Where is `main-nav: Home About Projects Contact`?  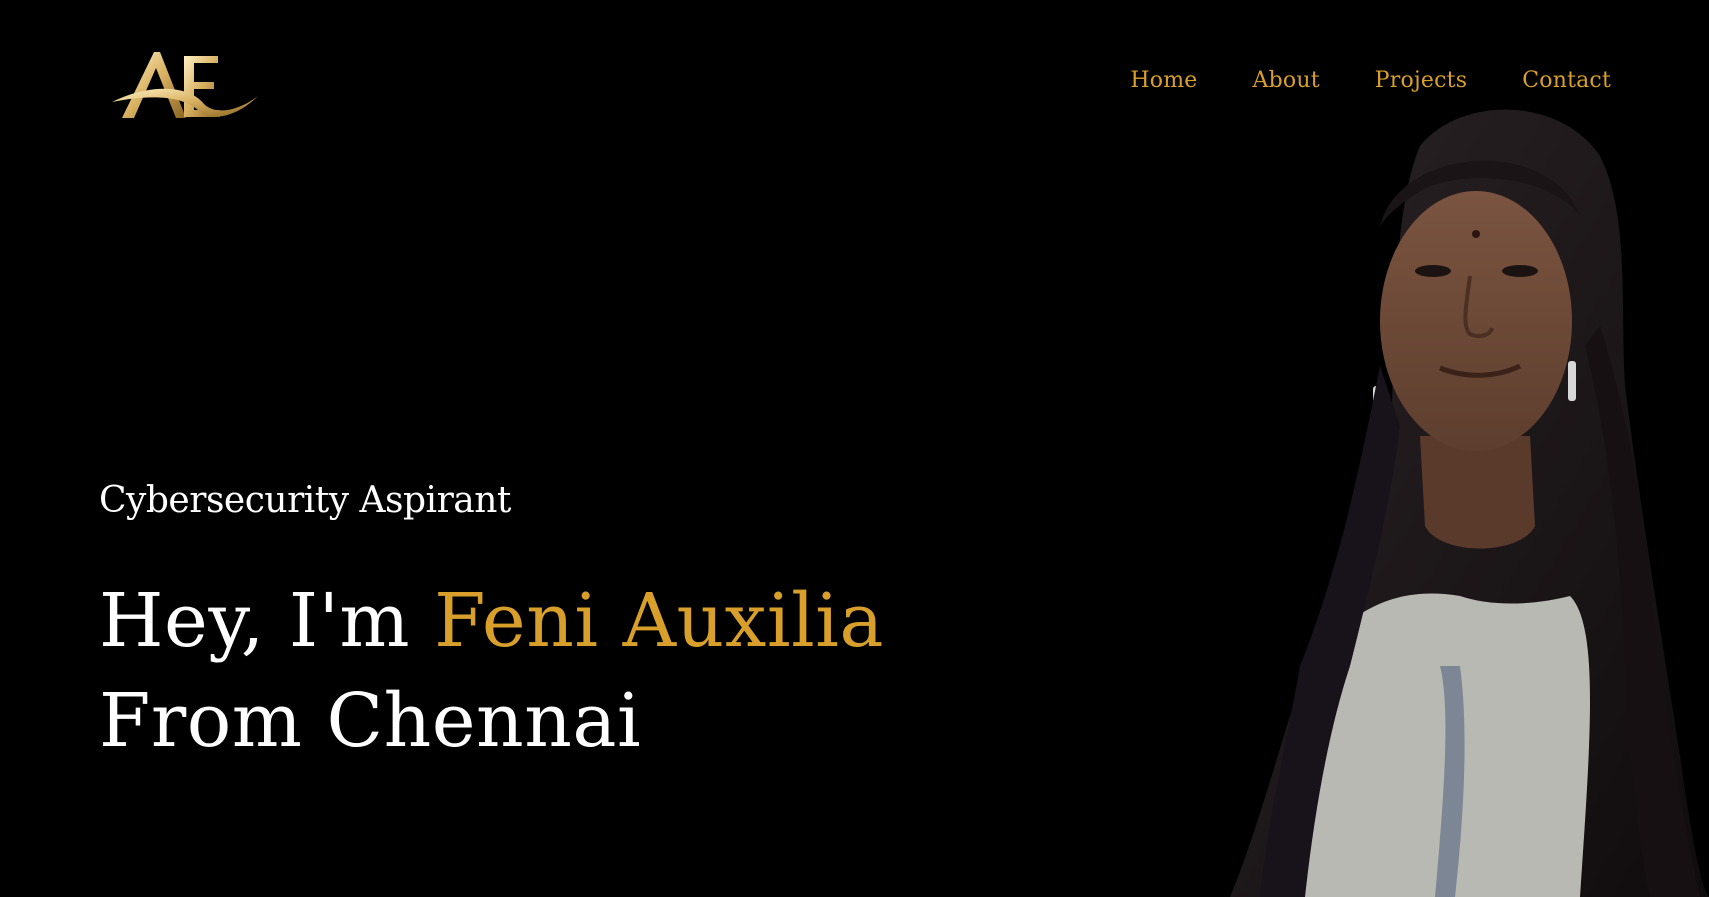
main-nav: Home About Projects Contact is located at coordinates (1370, 80).